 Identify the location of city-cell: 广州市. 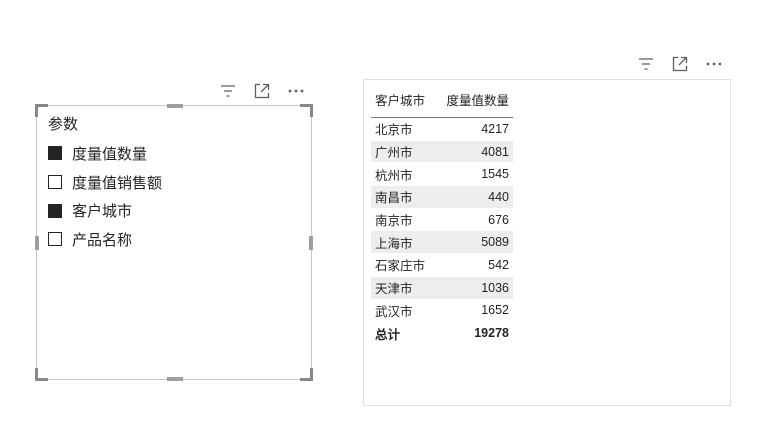
(403, 152).